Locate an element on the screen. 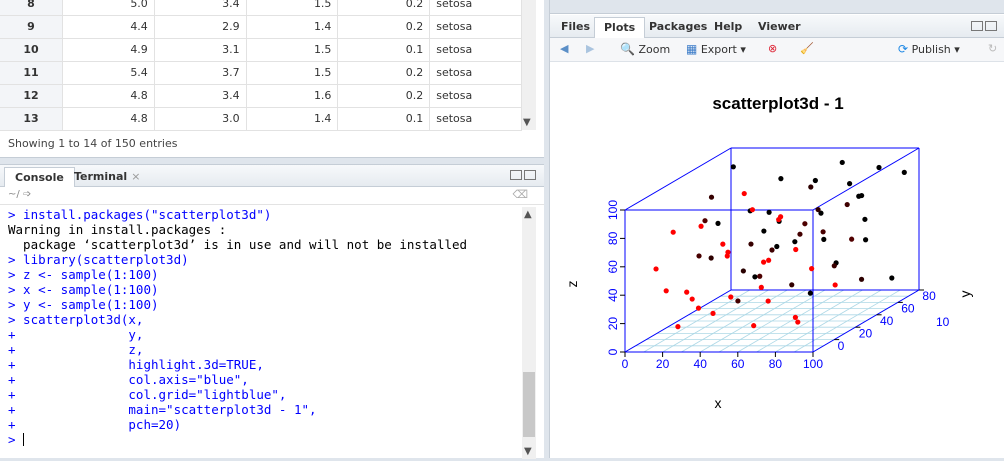 The image size is (1004, 461). console-scrollbar: ▲ ▼ is located at coordinates (529, 333).